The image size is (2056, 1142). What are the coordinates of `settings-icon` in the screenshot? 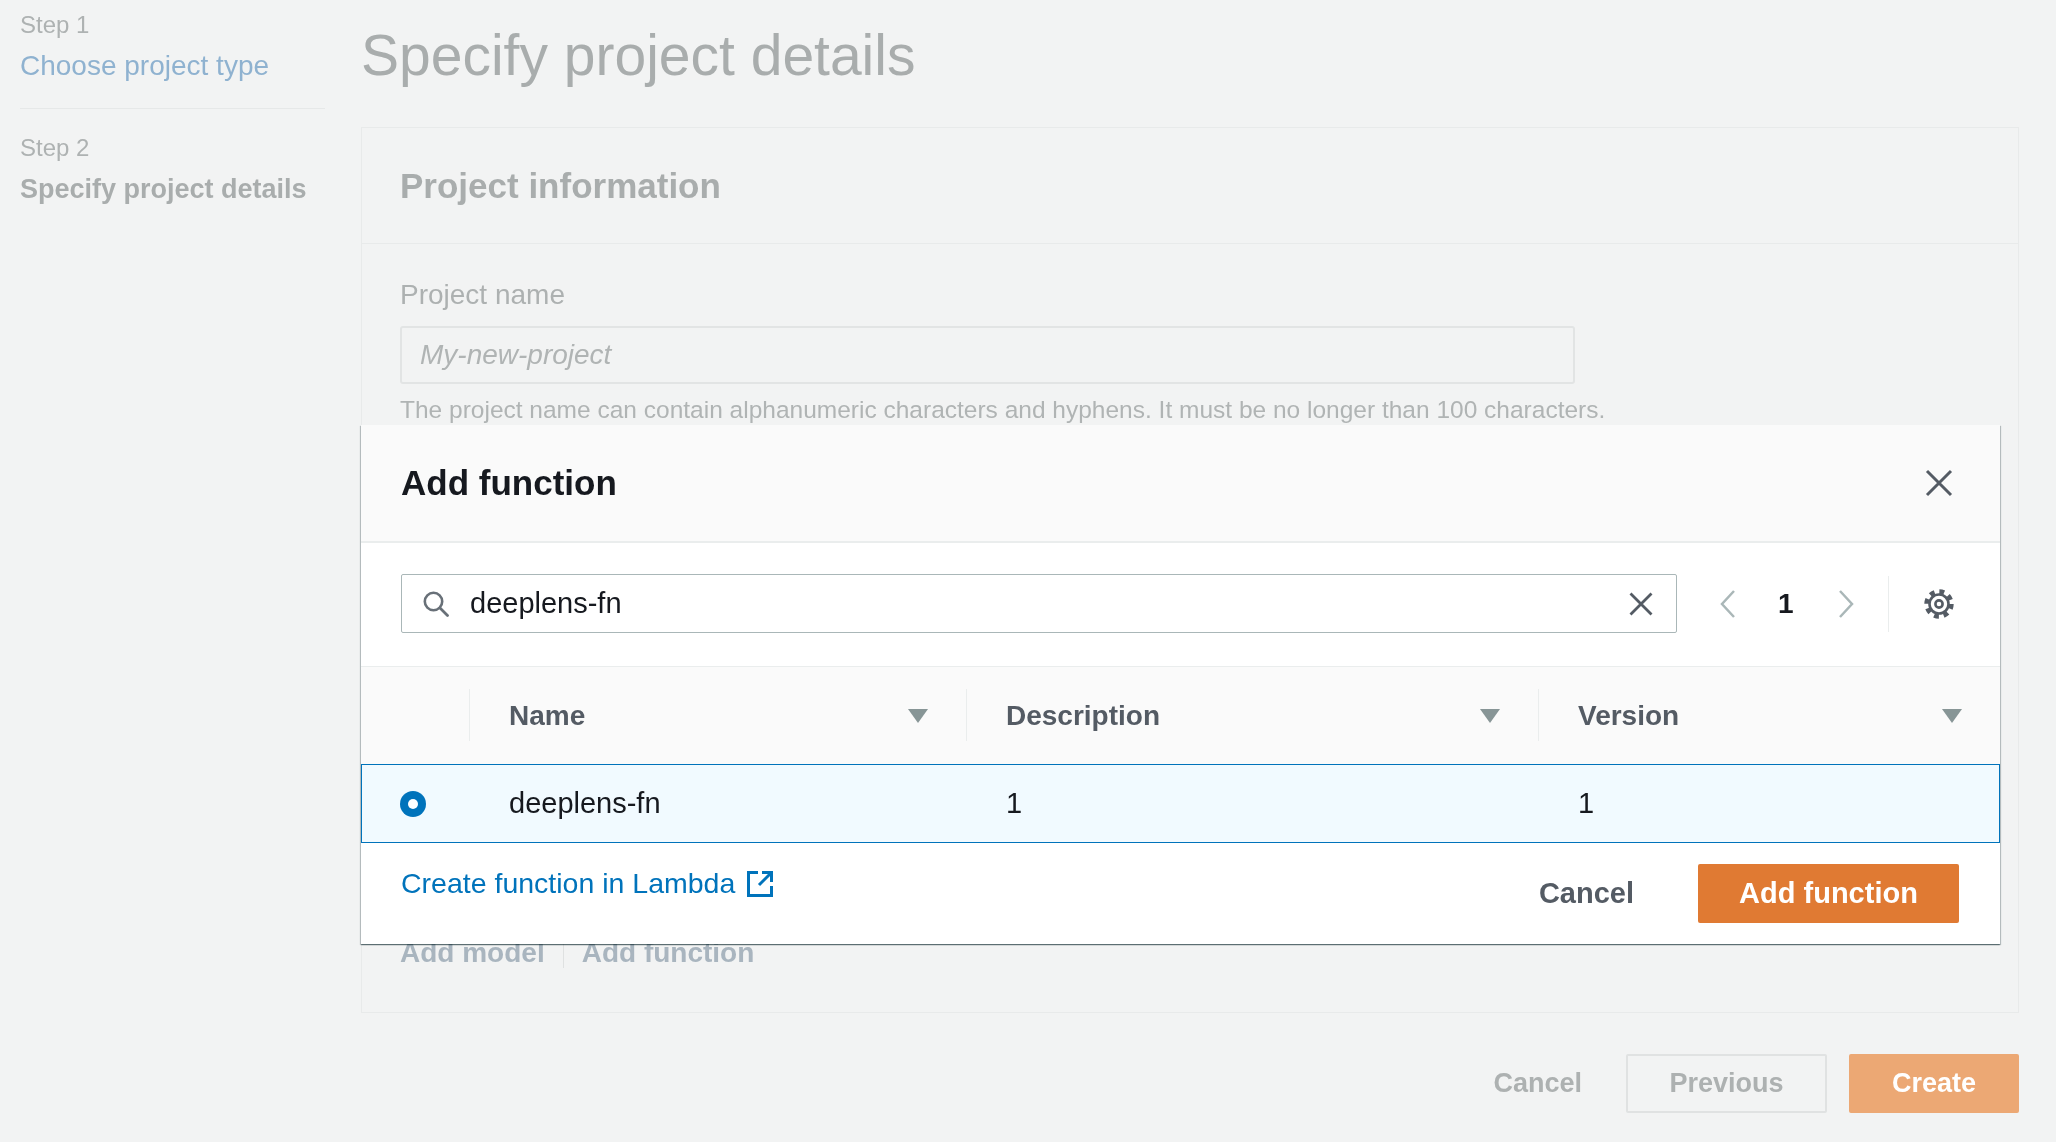 It's located at (1939, 603).